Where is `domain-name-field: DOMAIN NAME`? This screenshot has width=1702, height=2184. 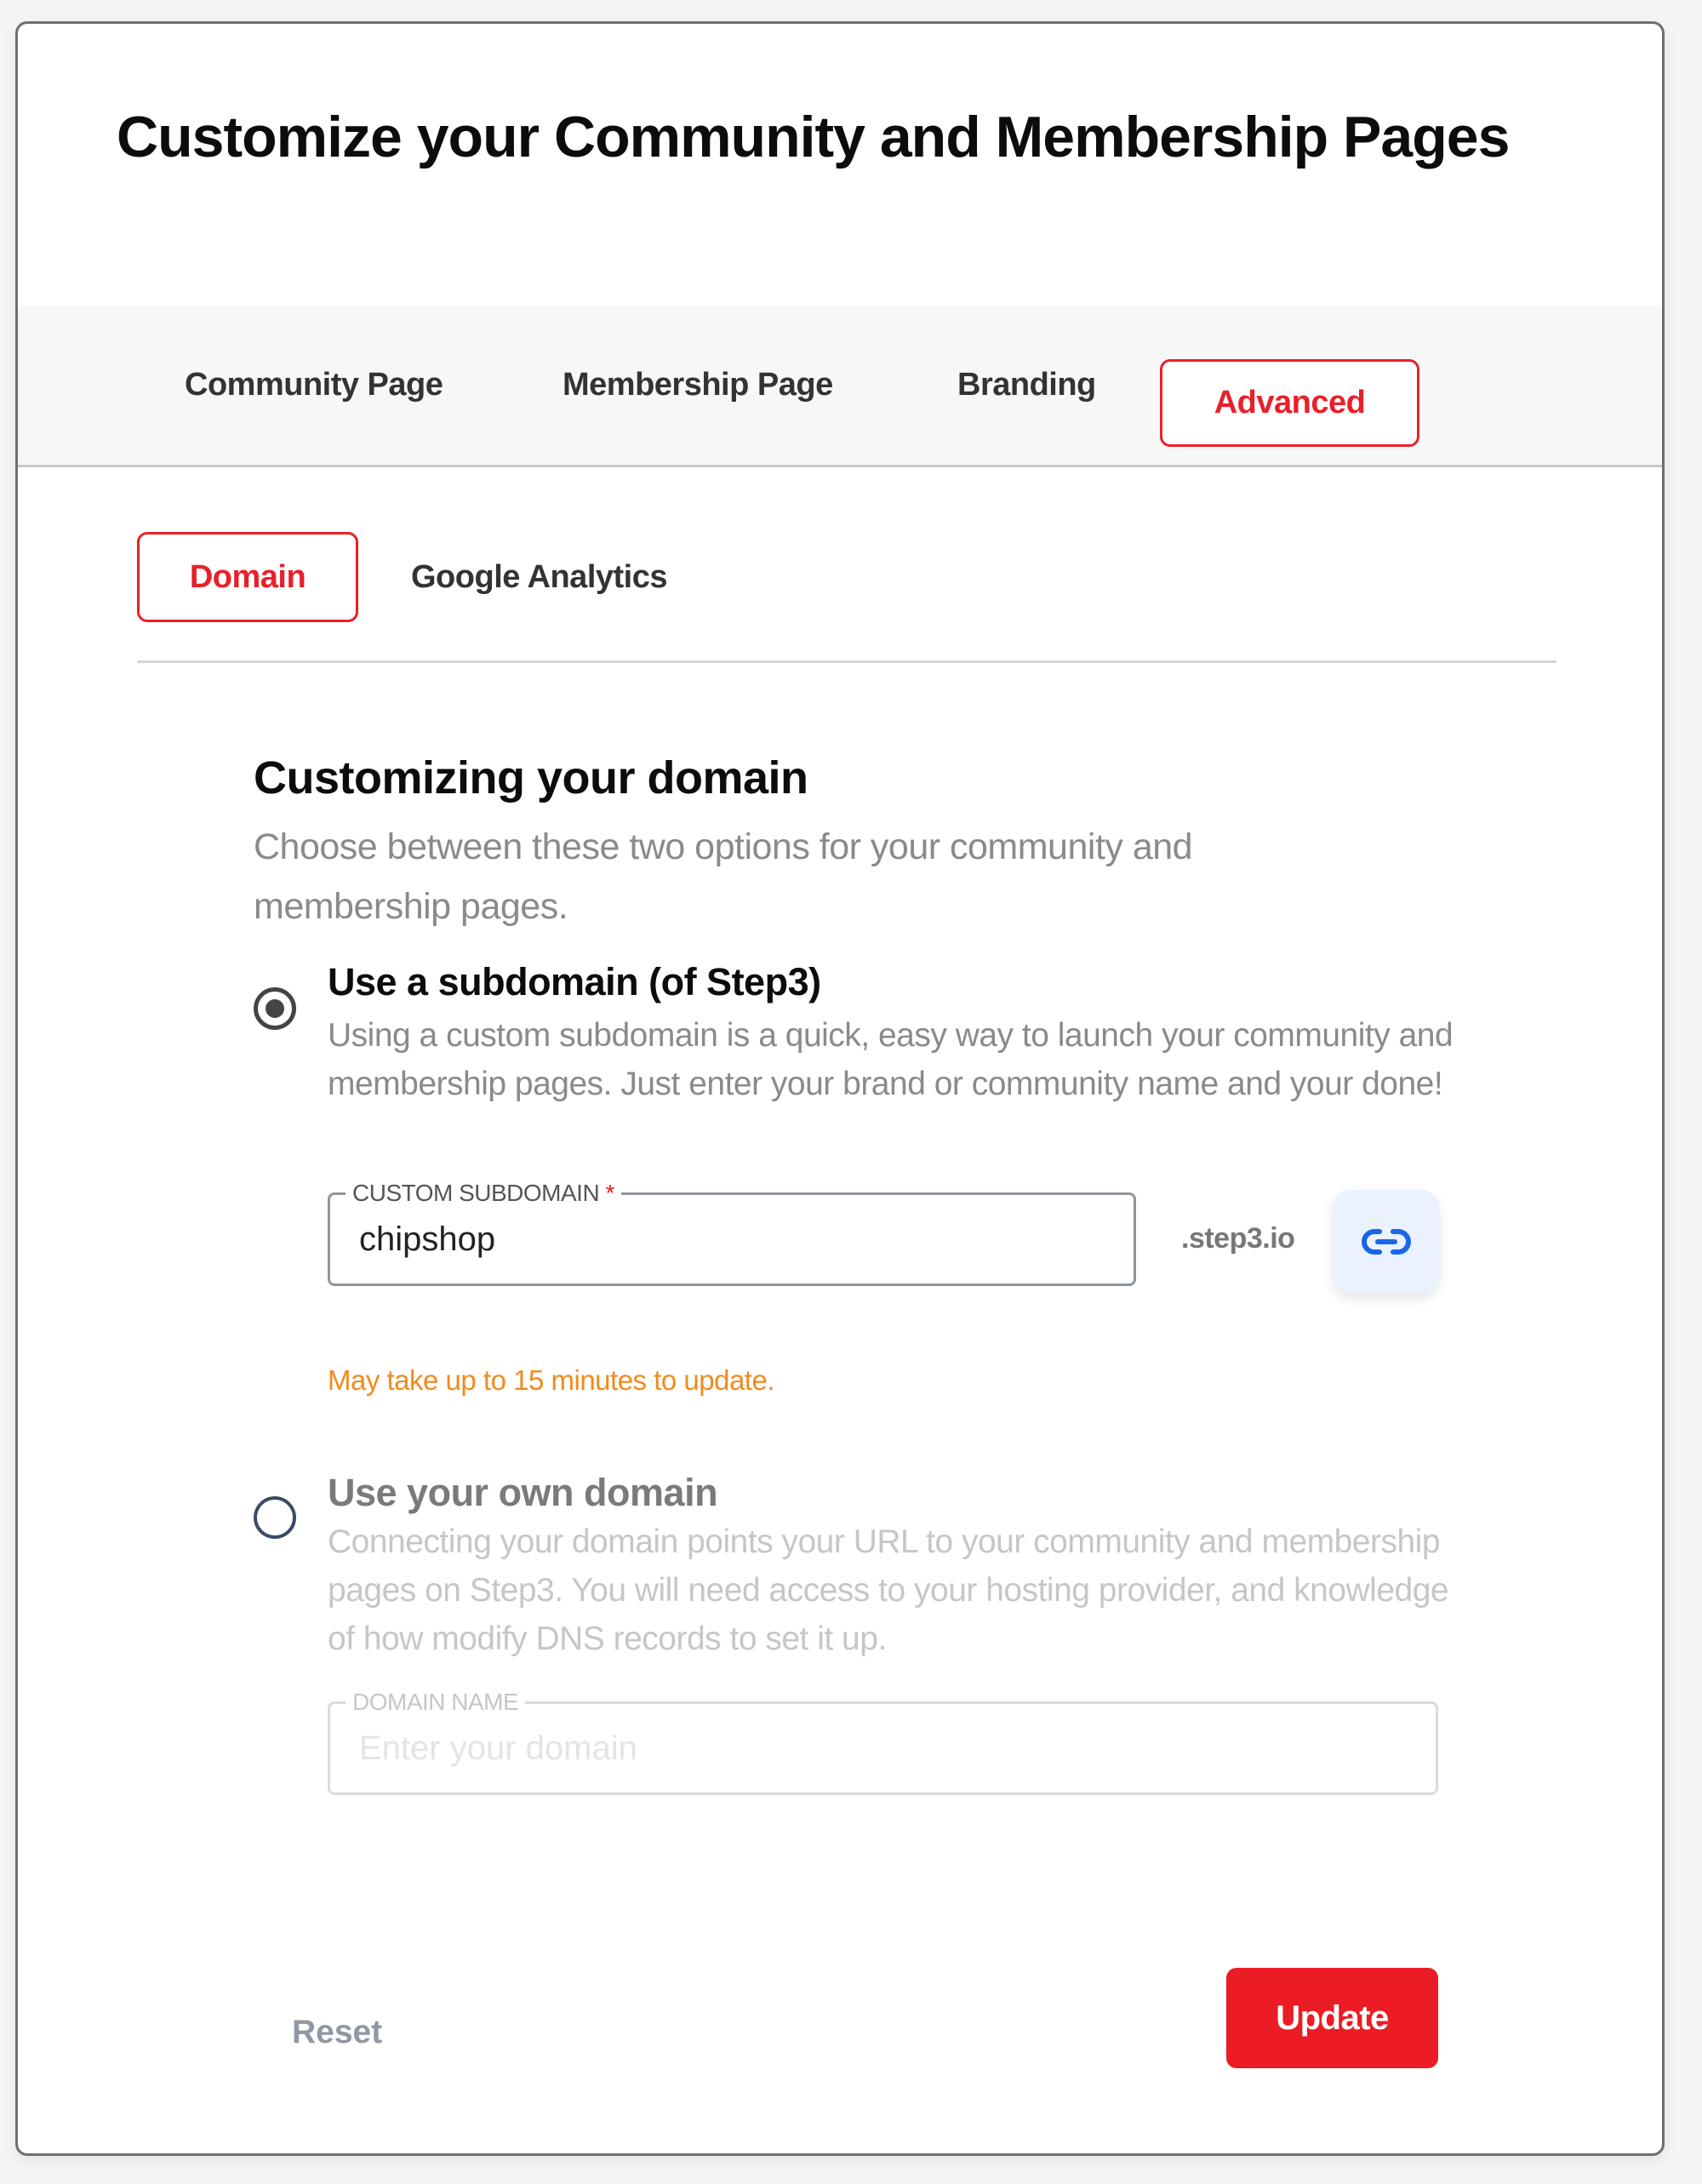 domain-name-field: DOMAIN NAME is located at coordinates (883, 1742).